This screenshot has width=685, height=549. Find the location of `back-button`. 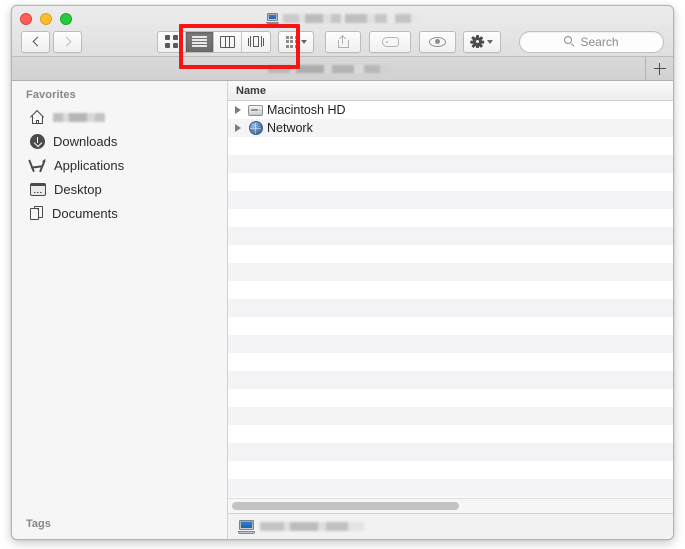

back-button is located at coordinates (35, 41).